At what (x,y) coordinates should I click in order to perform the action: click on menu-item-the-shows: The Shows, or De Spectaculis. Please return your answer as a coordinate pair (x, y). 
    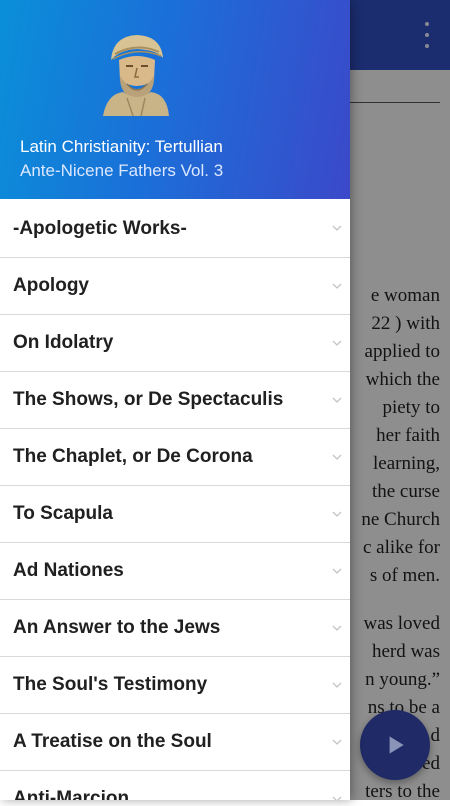
    Looking at the image, I should click on (175, 399).